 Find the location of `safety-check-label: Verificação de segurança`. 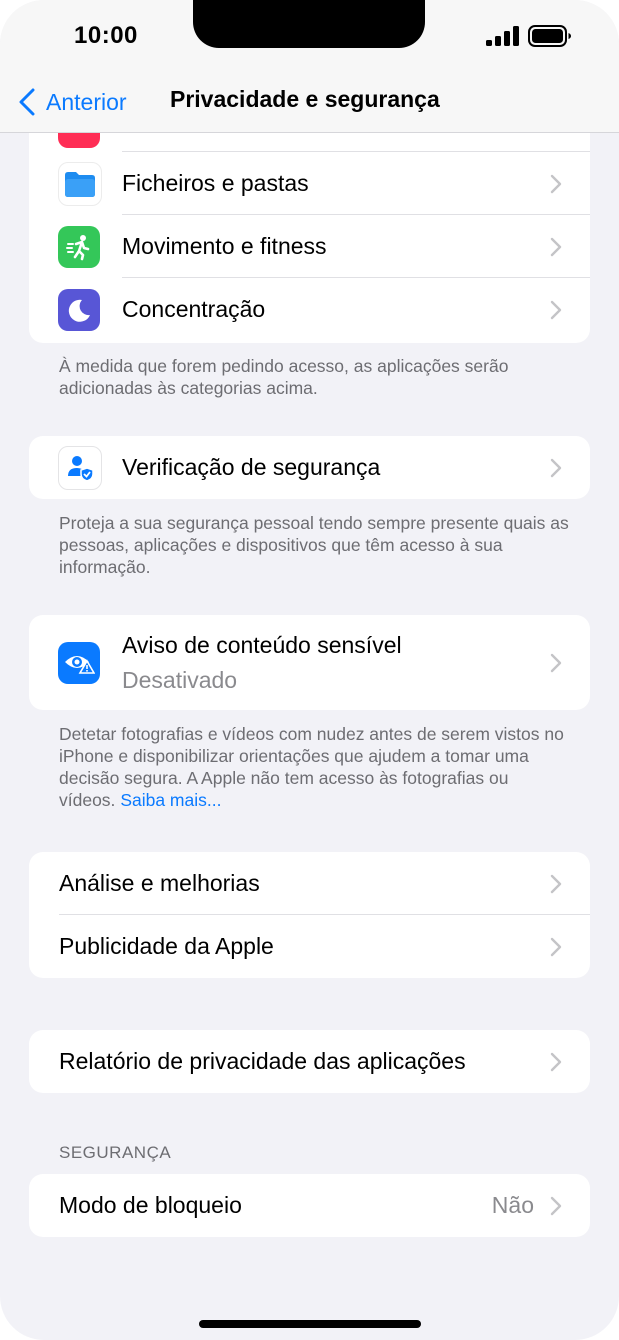

safety-check-label: Verificação de segurança is located at coordinates (251, 467).